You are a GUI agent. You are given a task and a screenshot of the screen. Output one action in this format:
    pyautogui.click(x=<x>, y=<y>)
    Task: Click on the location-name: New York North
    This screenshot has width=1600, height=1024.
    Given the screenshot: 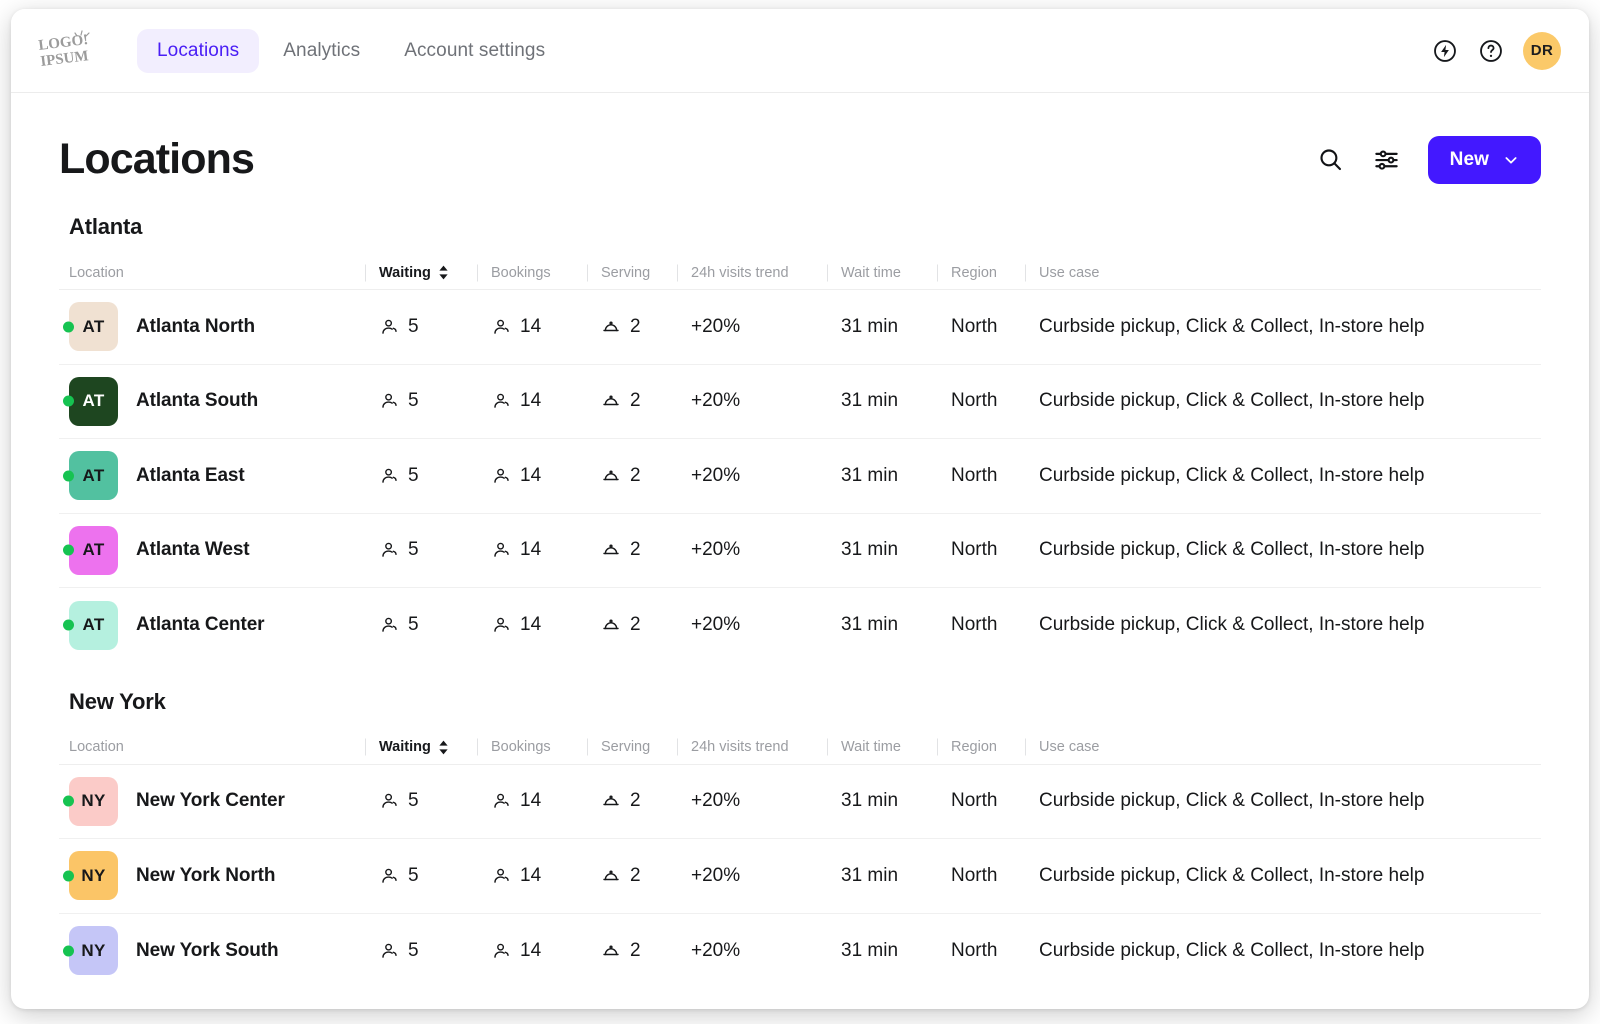 What is the action you would take?
    pyautogui.click(x=206, y=875)
    